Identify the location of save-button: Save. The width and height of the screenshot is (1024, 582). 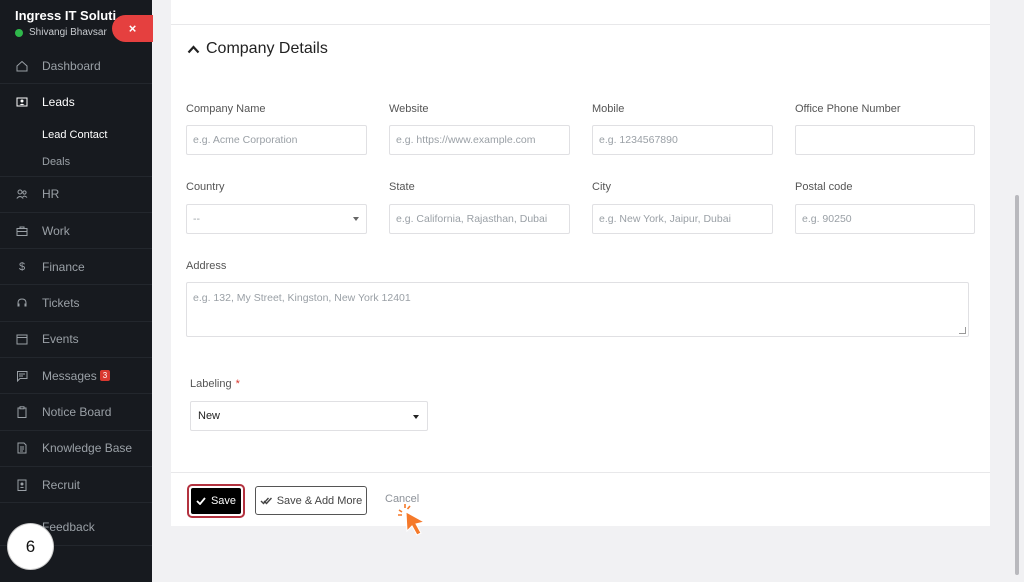
(216, 501).